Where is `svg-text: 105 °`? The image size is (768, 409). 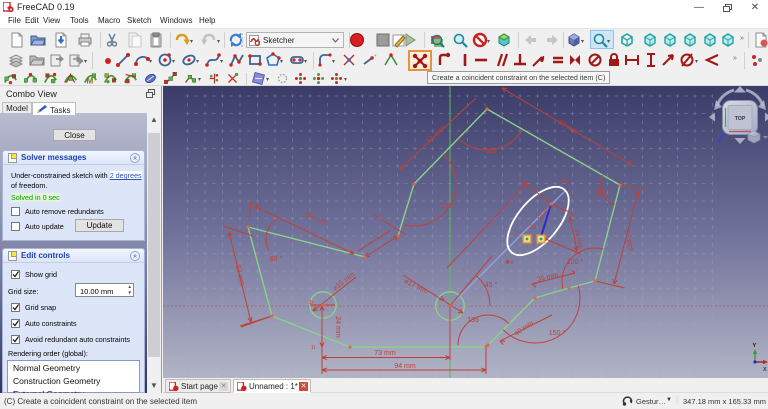 svg-text: 105 ° is located at coordinates (602, 193).